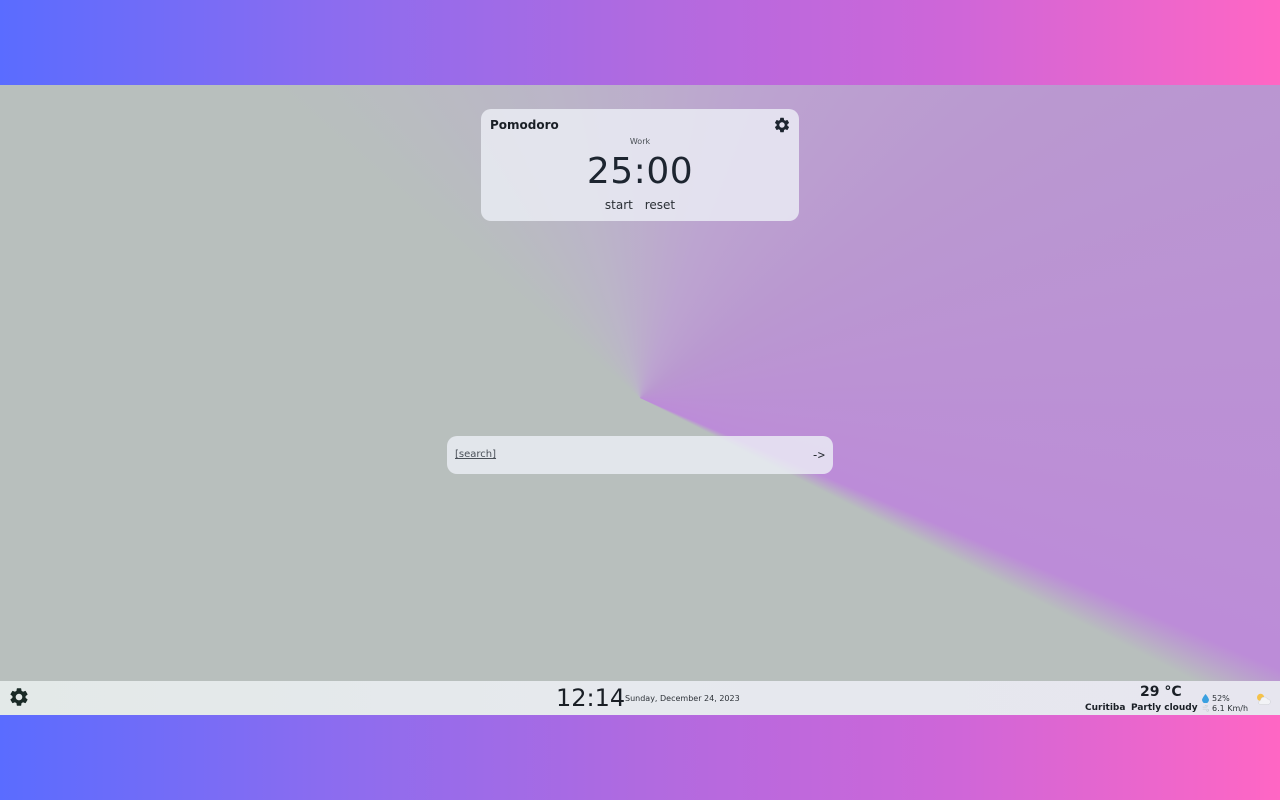 The height and width of the screenshot is (800, 1280). What do you see at coordinates (19, 697) in the screenshot?
I see `taskbar-settings-gear-icon` at bounding box center [19, 697].